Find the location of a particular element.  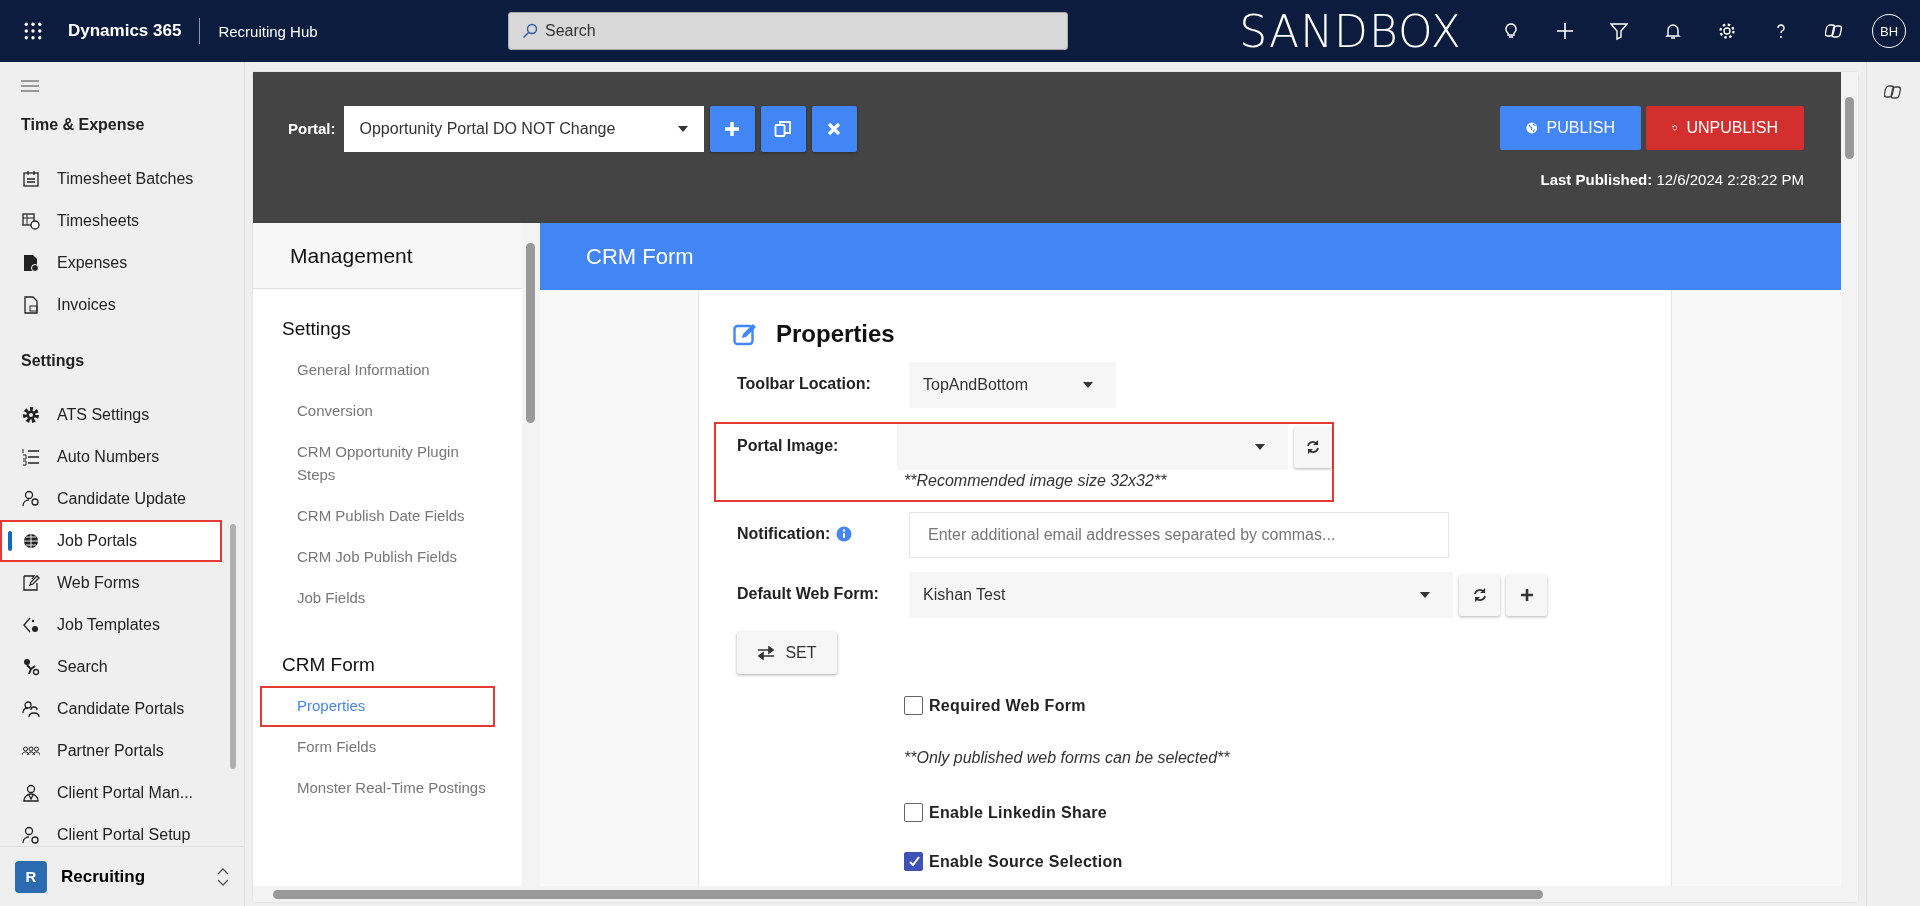

app-name: Dynamics 365 is located at coordinates (125, 31).